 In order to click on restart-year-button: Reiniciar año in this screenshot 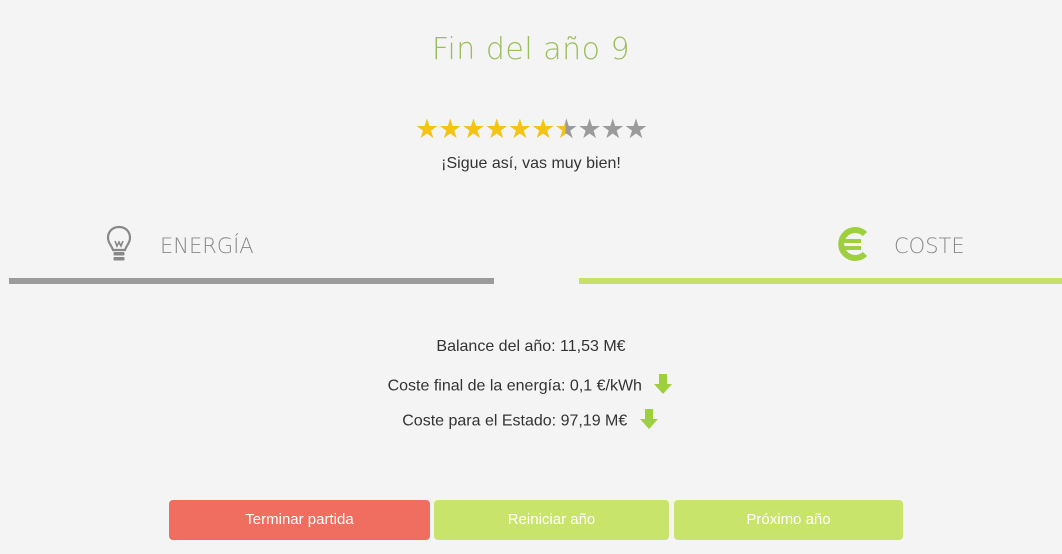, I will do `click(551, 520)`.